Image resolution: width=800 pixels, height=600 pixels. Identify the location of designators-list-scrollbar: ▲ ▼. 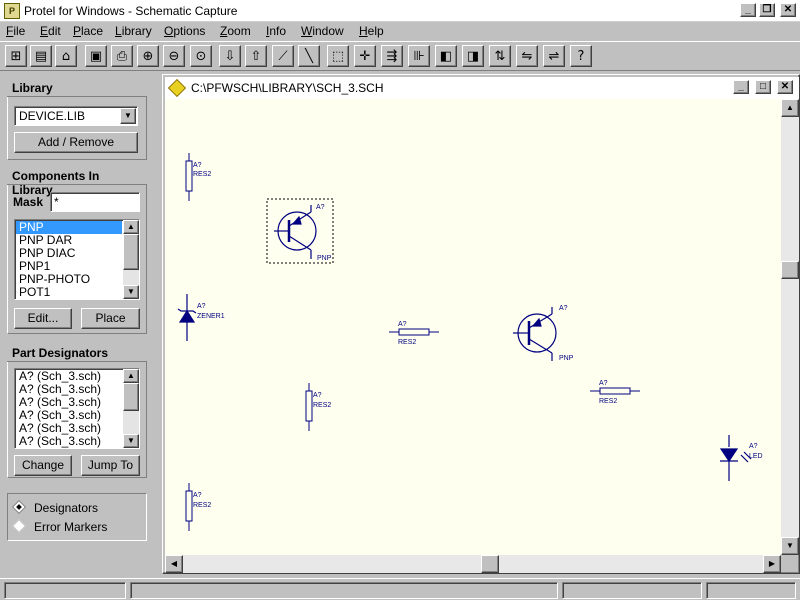
(131, 408).